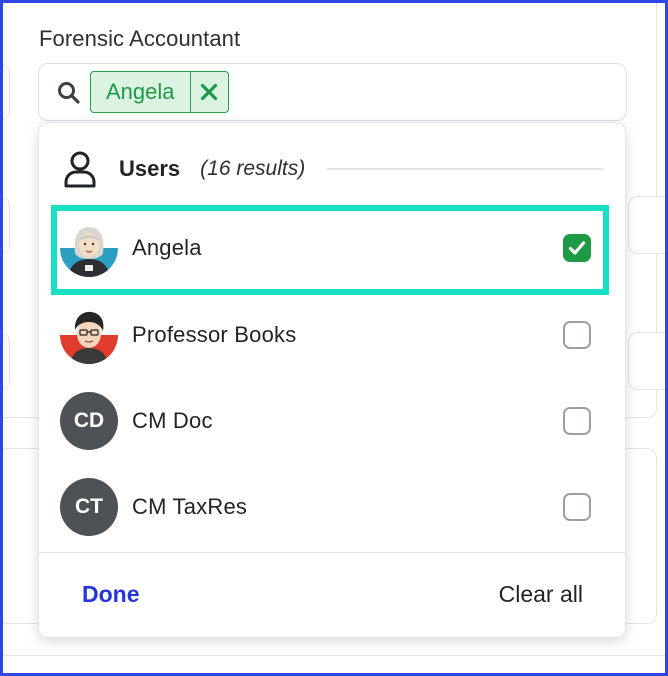  I want to click on group-header: Users (16 results), so click(333, 169).